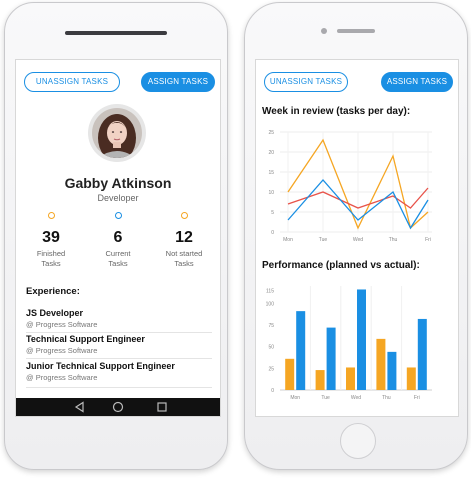 Image resolution: width=471 pixels, height=480 pixels. What do you see at coordinates (162, 407) in the screenshot?
I see `recents-icon` at bounding box center [162, 407].